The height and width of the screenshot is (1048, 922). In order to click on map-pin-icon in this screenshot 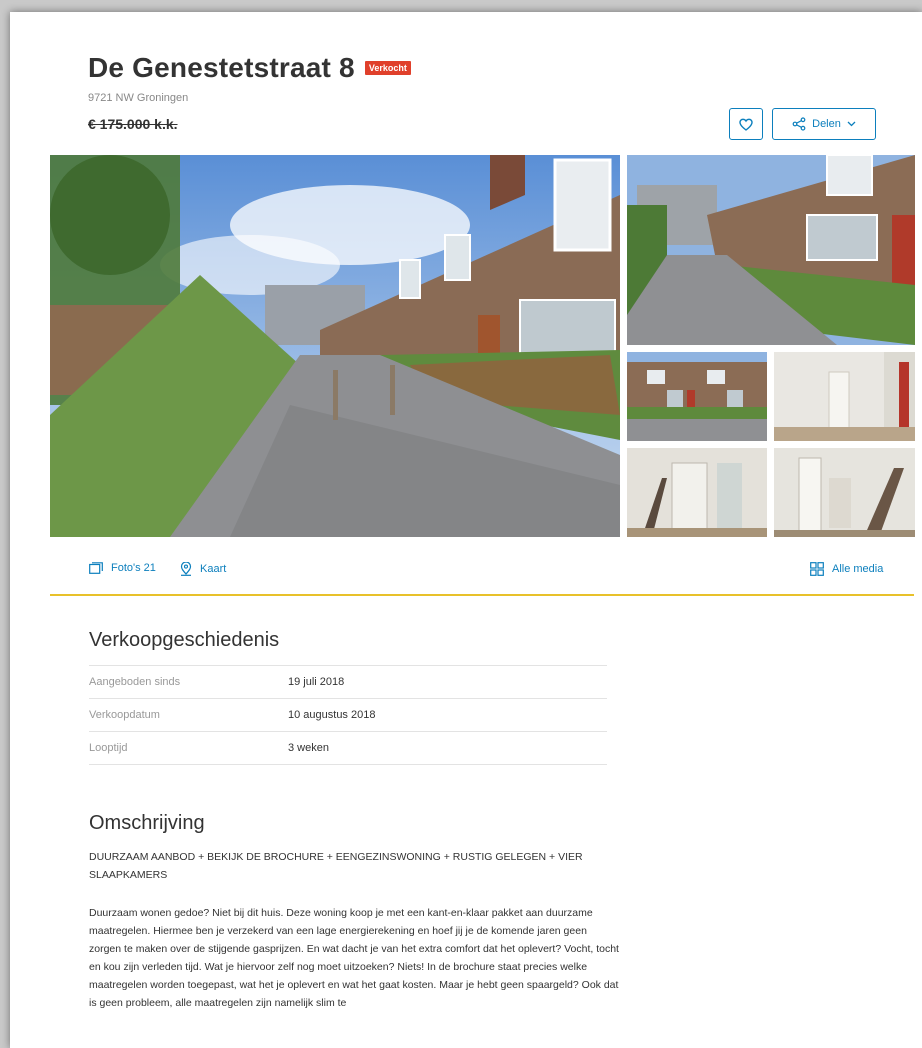, I will do `click(186, 569)`.